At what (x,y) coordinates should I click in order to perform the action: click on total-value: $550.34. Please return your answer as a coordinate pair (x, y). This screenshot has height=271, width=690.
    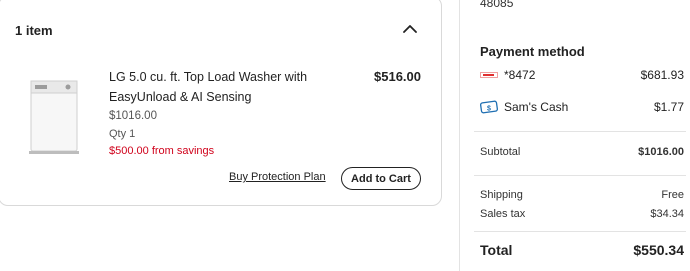
    Looking at the image, I should click on (658, 250).